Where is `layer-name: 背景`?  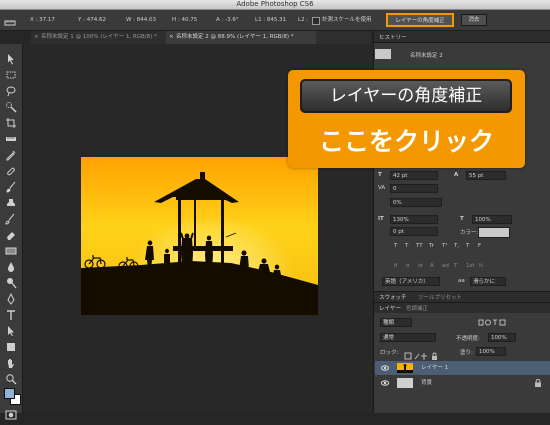
layer-name: 背景 is located at coordinates (427, 383).